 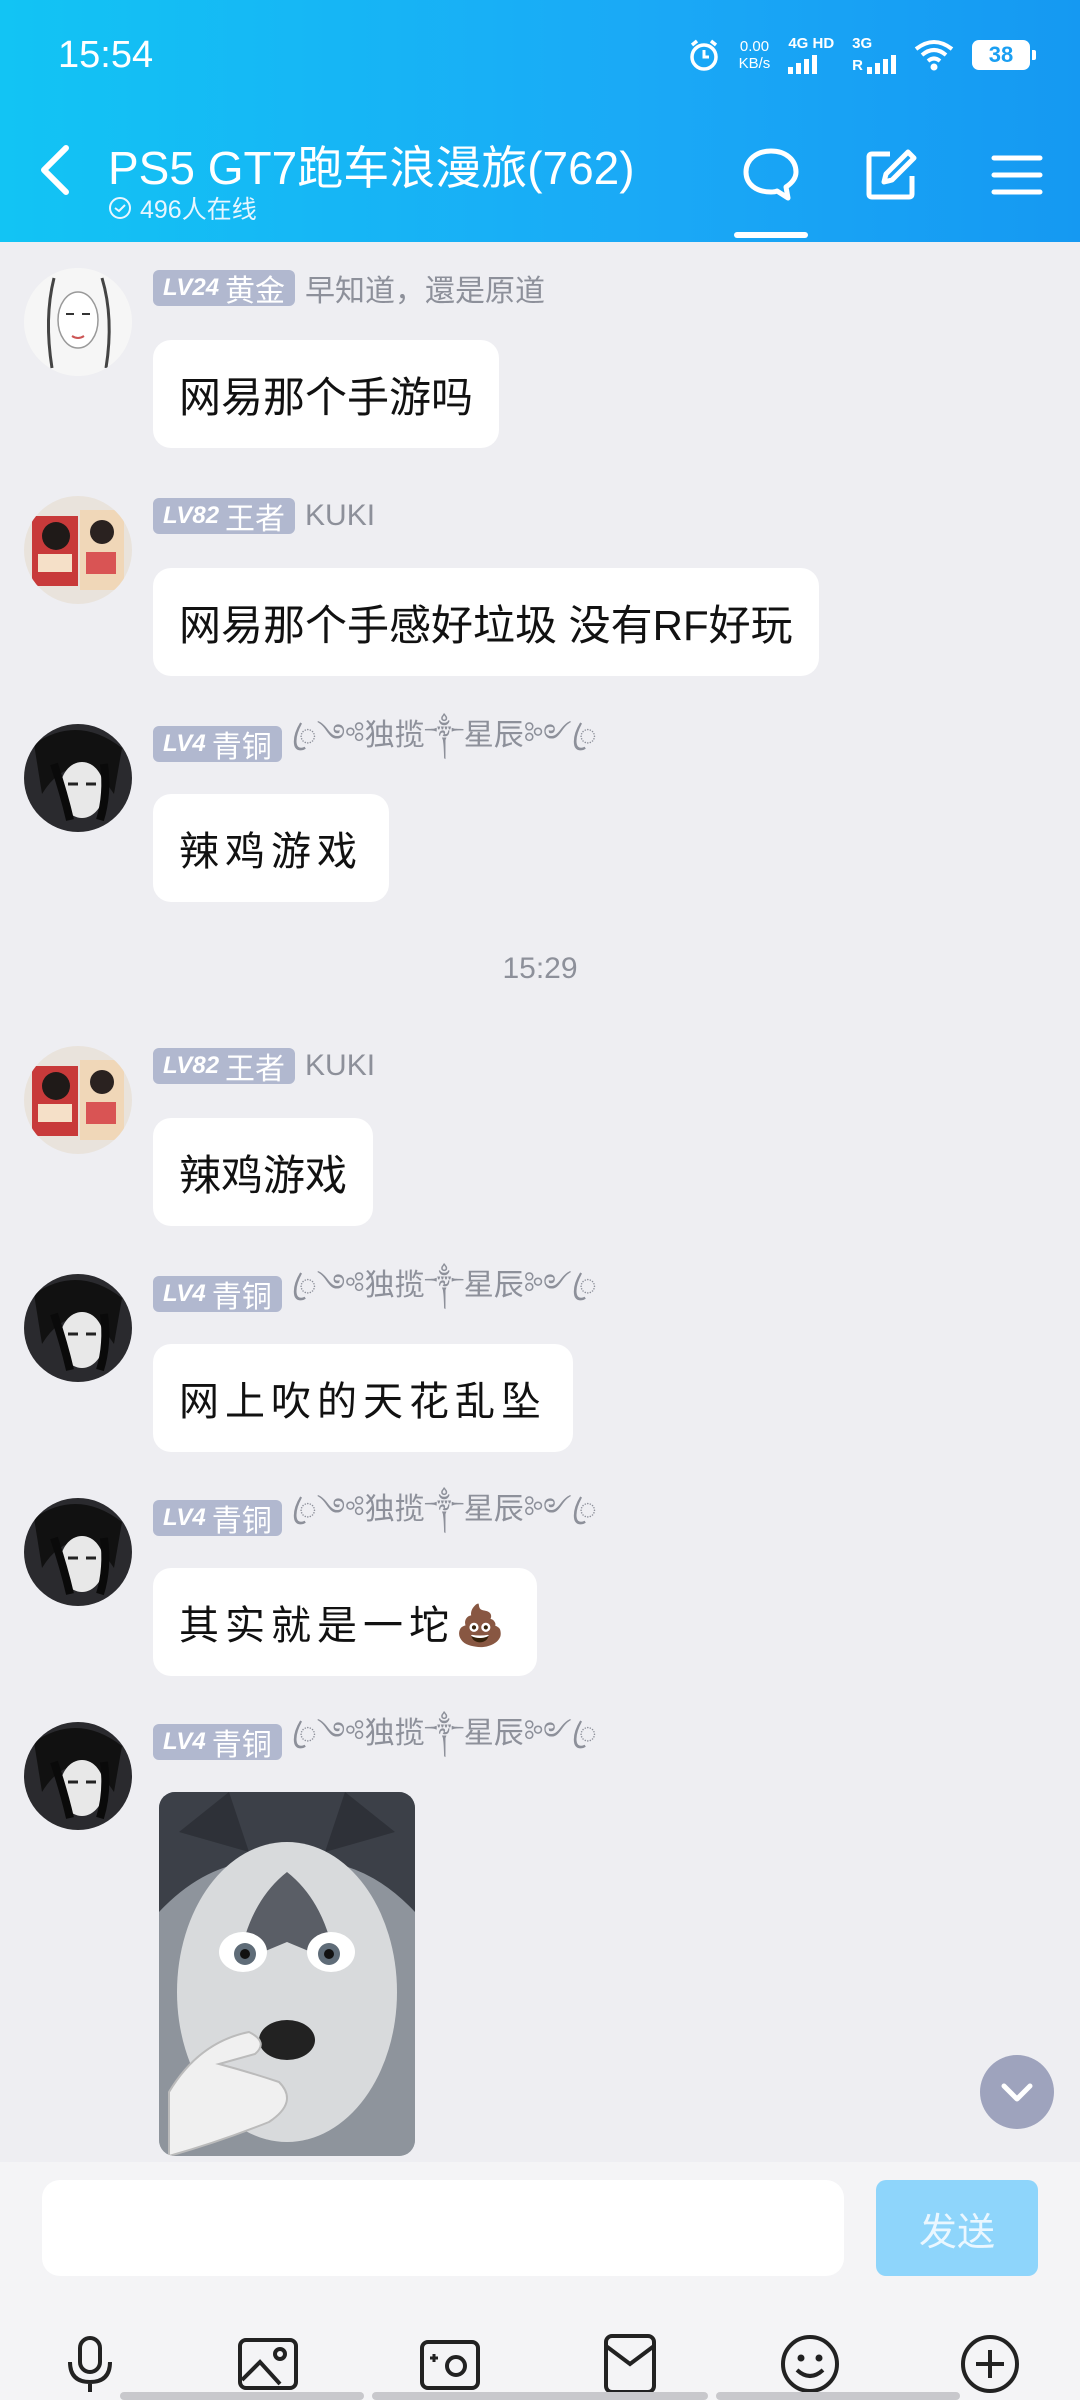 I want to click on battery-icon: 38, so click(x=1004, y=55).